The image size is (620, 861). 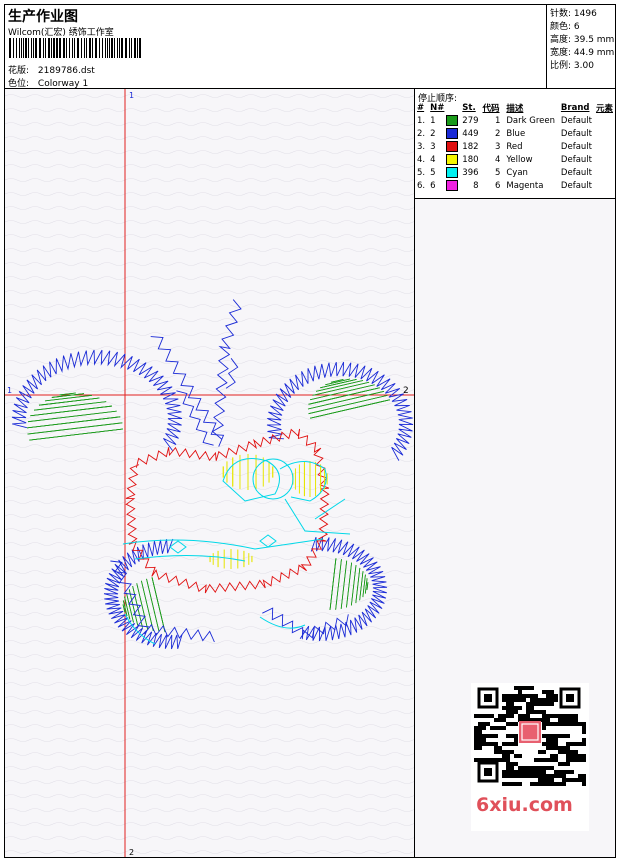 What do you see at coordinates (491, 109) in the screenshot?
I see `col-code: 代码` at bounding box center [491, 109].